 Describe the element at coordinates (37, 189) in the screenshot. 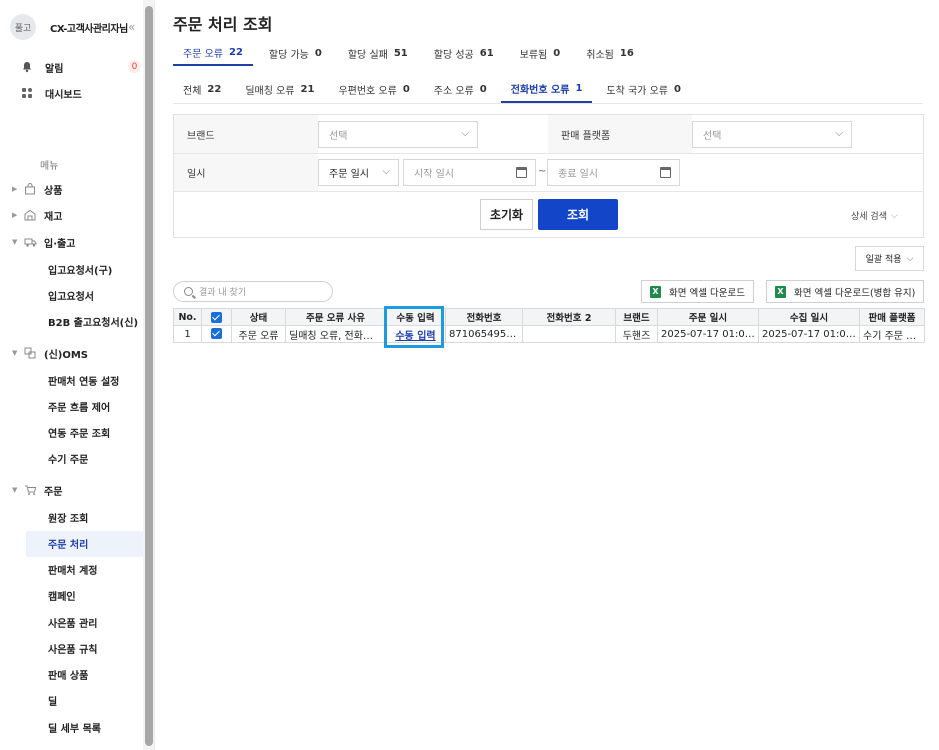

I see `sidebar-group-product: ▶ 상품` at that location.